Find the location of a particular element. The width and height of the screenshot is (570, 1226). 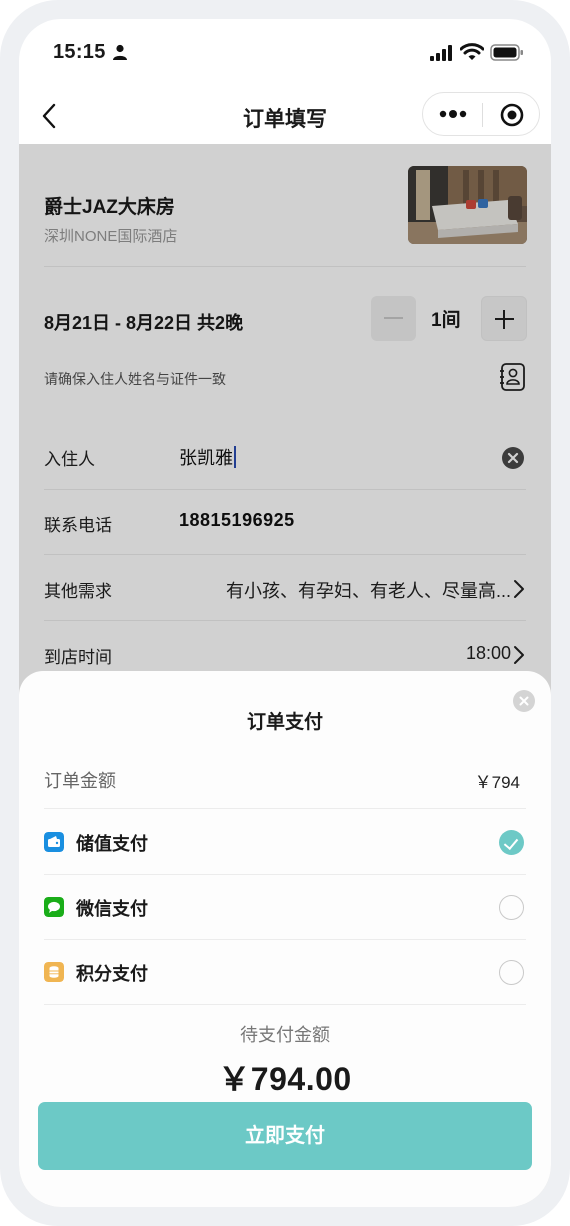

signal-icon is located at coordinates (441, 53).